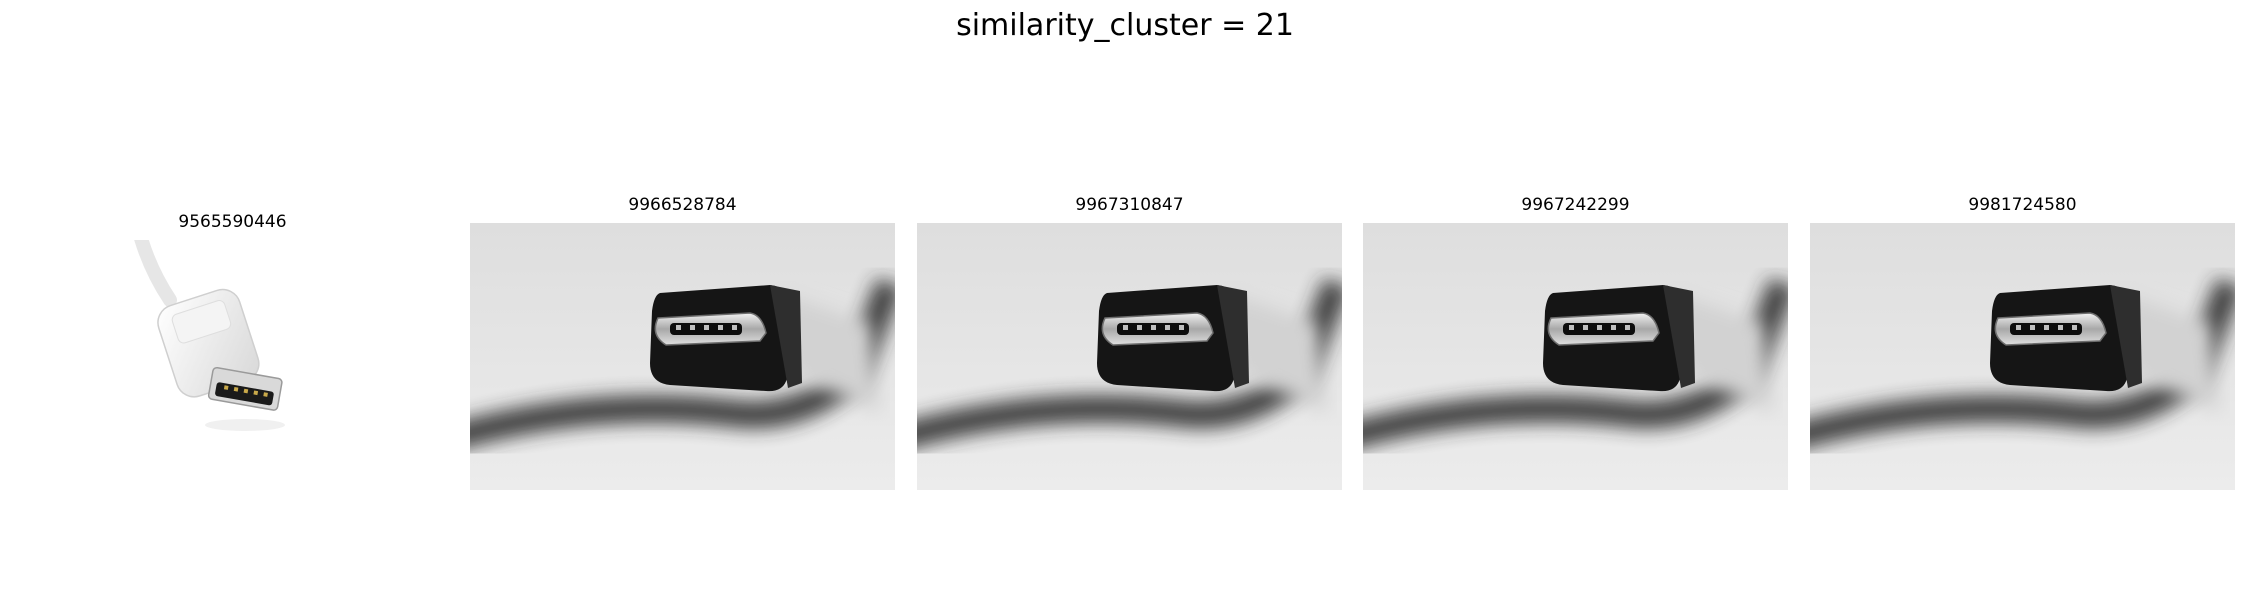  Describe the element at coordinates (682, 205) in the screenshot. I see `image-id-label: 9966528784` at that location.